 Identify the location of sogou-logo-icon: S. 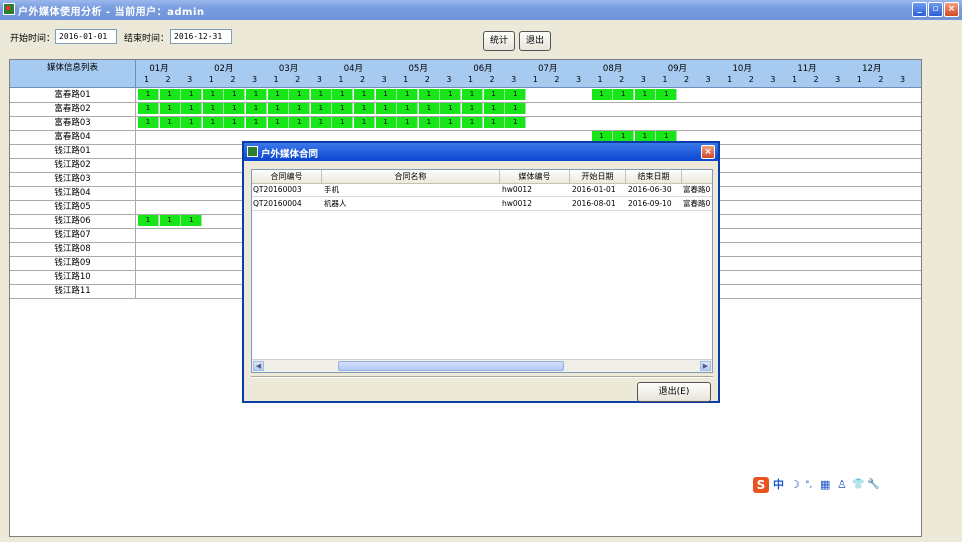
(761, 485).